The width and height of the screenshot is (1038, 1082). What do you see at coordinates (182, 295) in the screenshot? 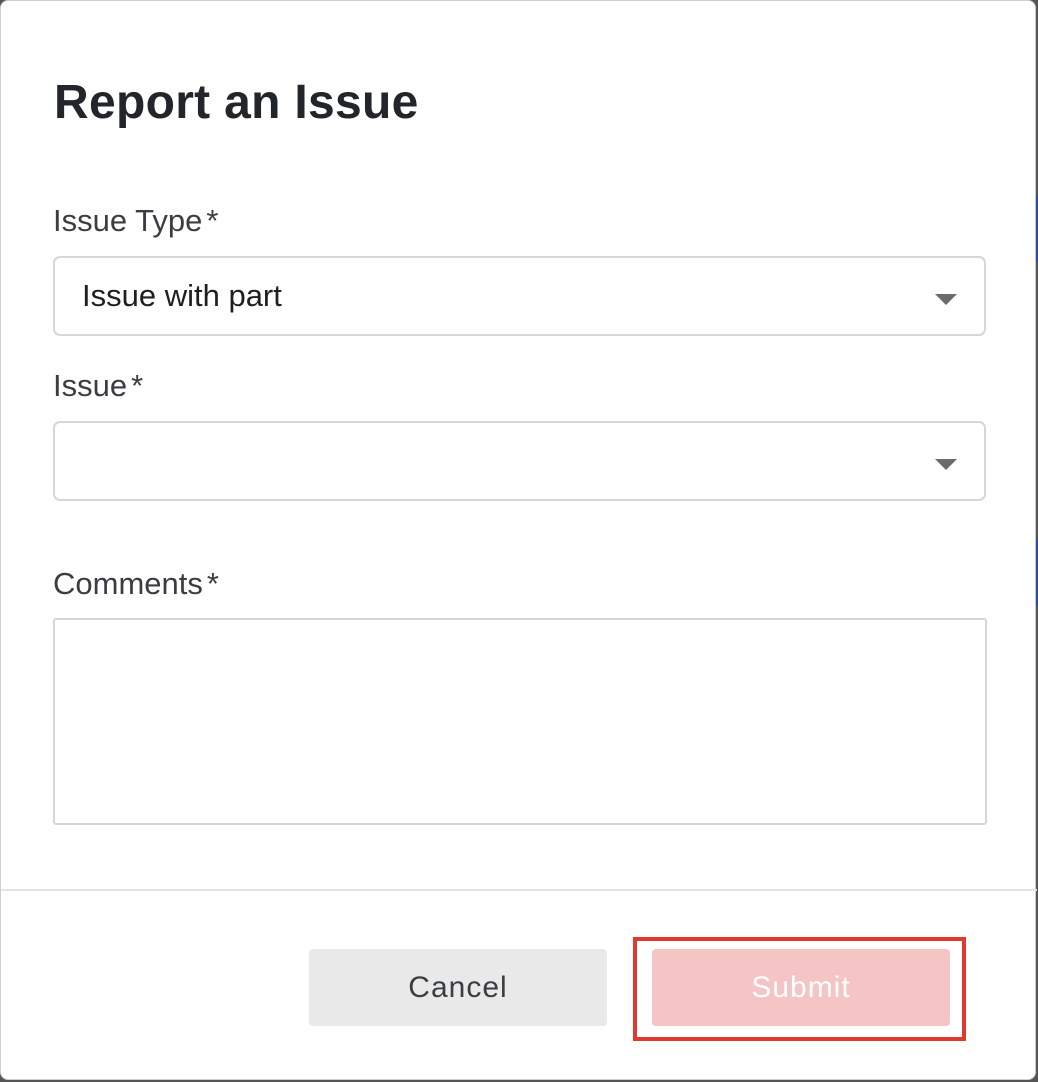
I see `issue-type-selected-value: Issue with part` at bounding box center [182, 295].